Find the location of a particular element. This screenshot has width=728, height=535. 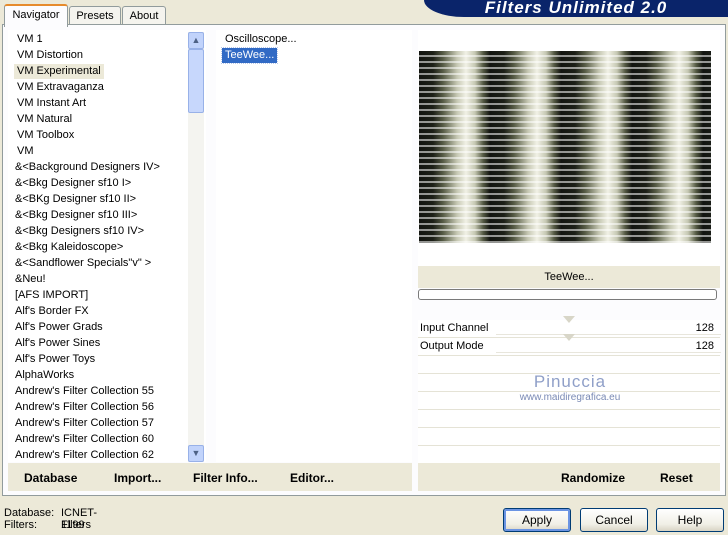

help-button: Help is located at coordinates (690, 520).